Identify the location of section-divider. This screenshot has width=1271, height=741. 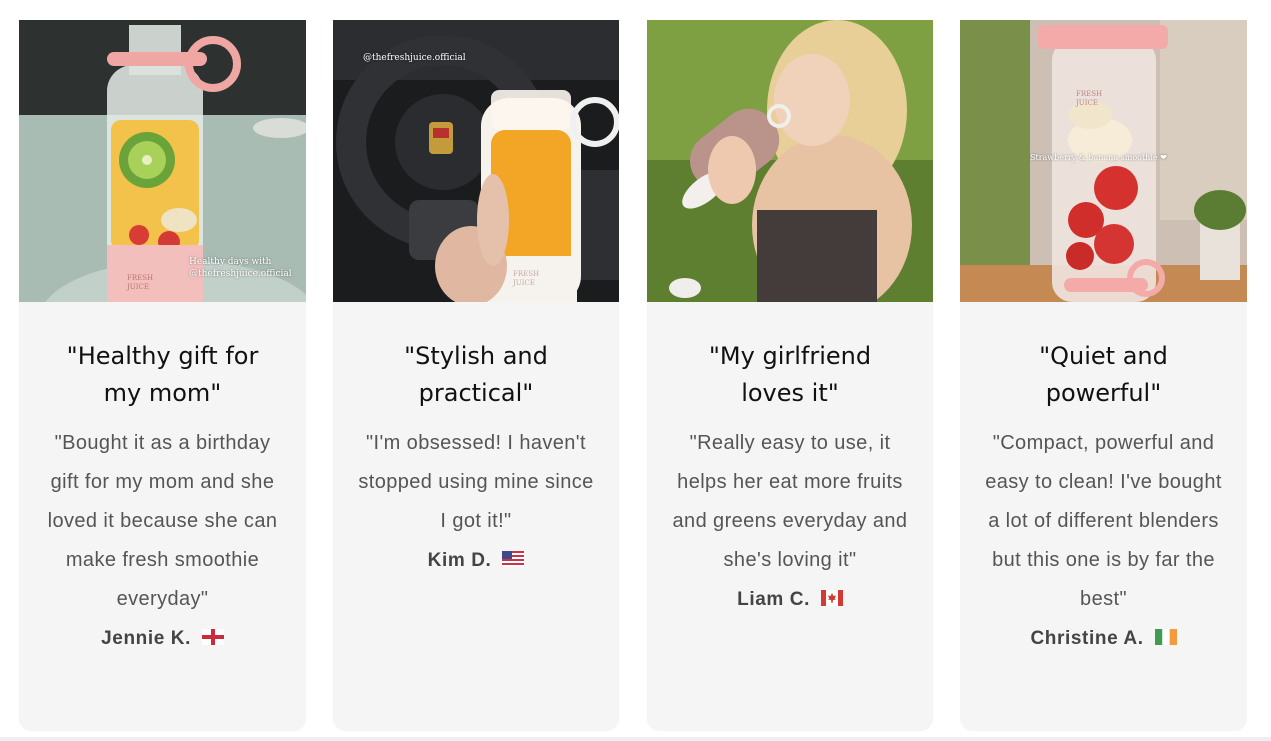
(635, 739).